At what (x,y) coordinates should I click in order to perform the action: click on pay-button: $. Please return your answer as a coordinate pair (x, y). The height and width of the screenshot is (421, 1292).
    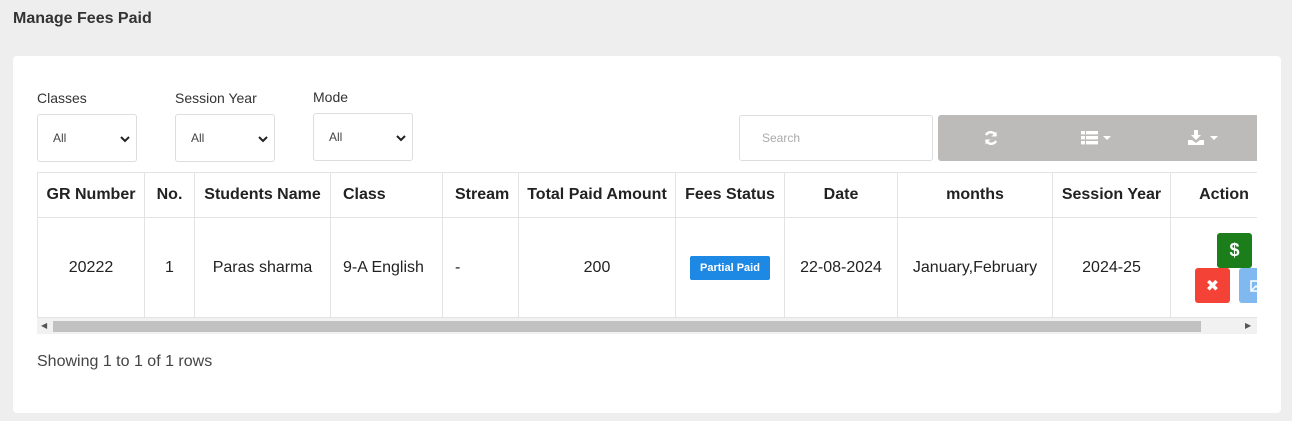
    Looking at the image, I should click on (1234, 250).